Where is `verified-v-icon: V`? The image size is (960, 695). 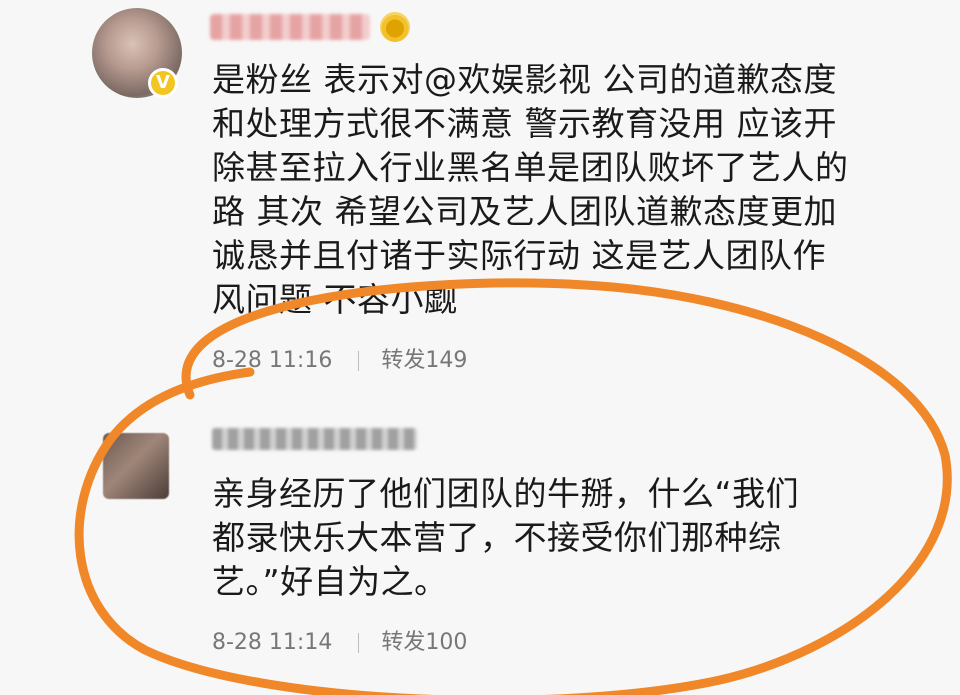 verified-v-icon: V is located at coordinates (163, 83).